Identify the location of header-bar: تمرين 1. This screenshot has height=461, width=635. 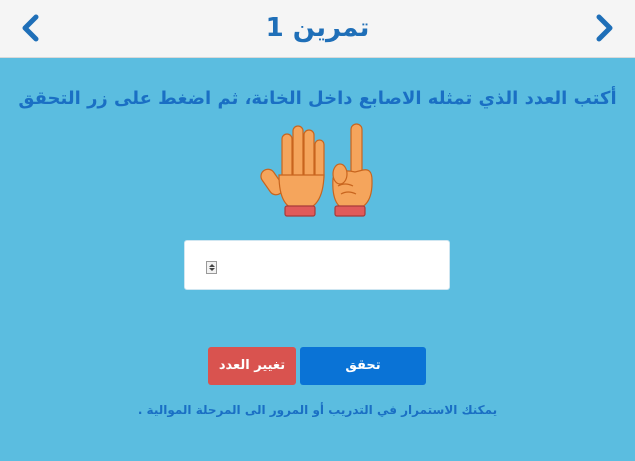
(317, 29).